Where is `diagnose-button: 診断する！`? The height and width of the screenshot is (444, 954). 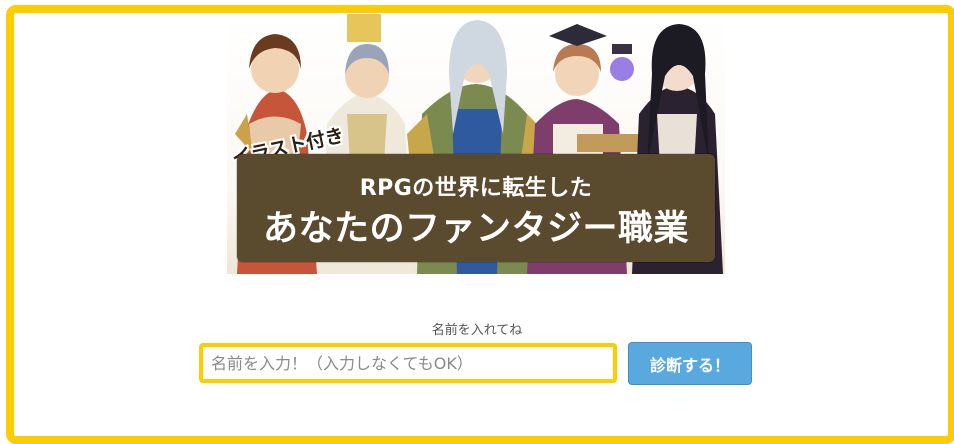 diagnose-button: 診断する！ is located at coordinates (690, 363).